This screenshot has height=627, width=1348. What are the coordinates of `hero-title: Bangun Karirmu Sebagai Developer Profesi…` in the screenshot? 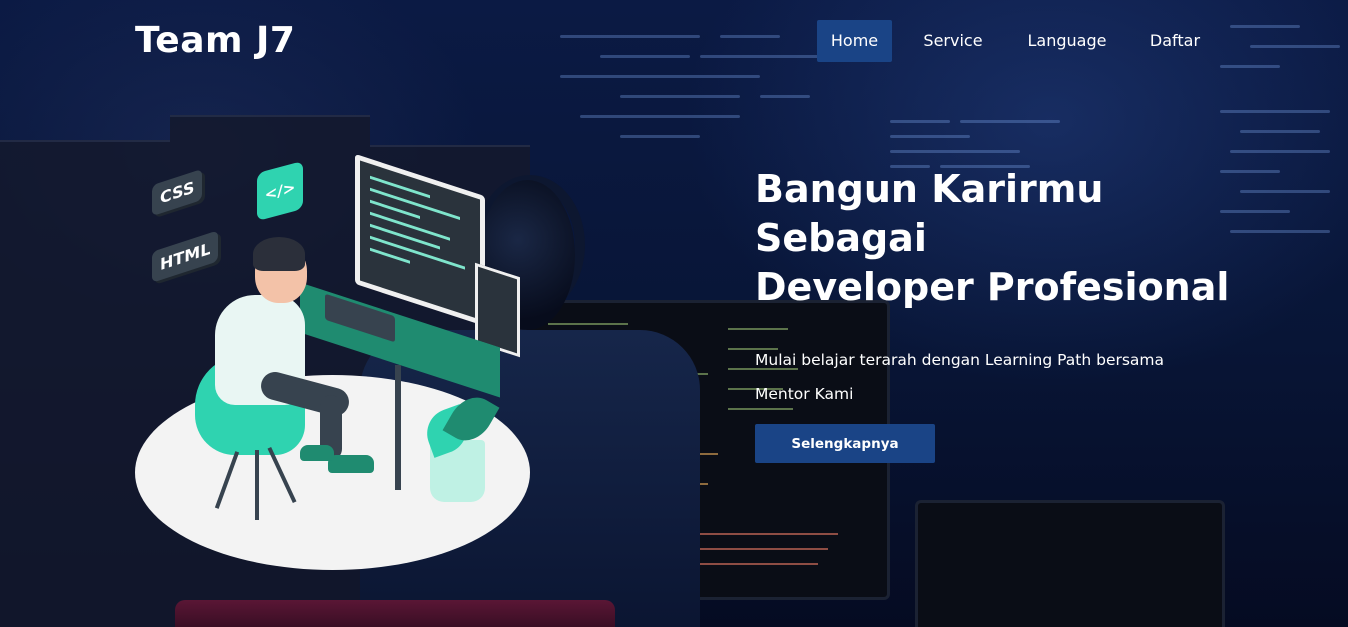 It's located at (1015, 238).